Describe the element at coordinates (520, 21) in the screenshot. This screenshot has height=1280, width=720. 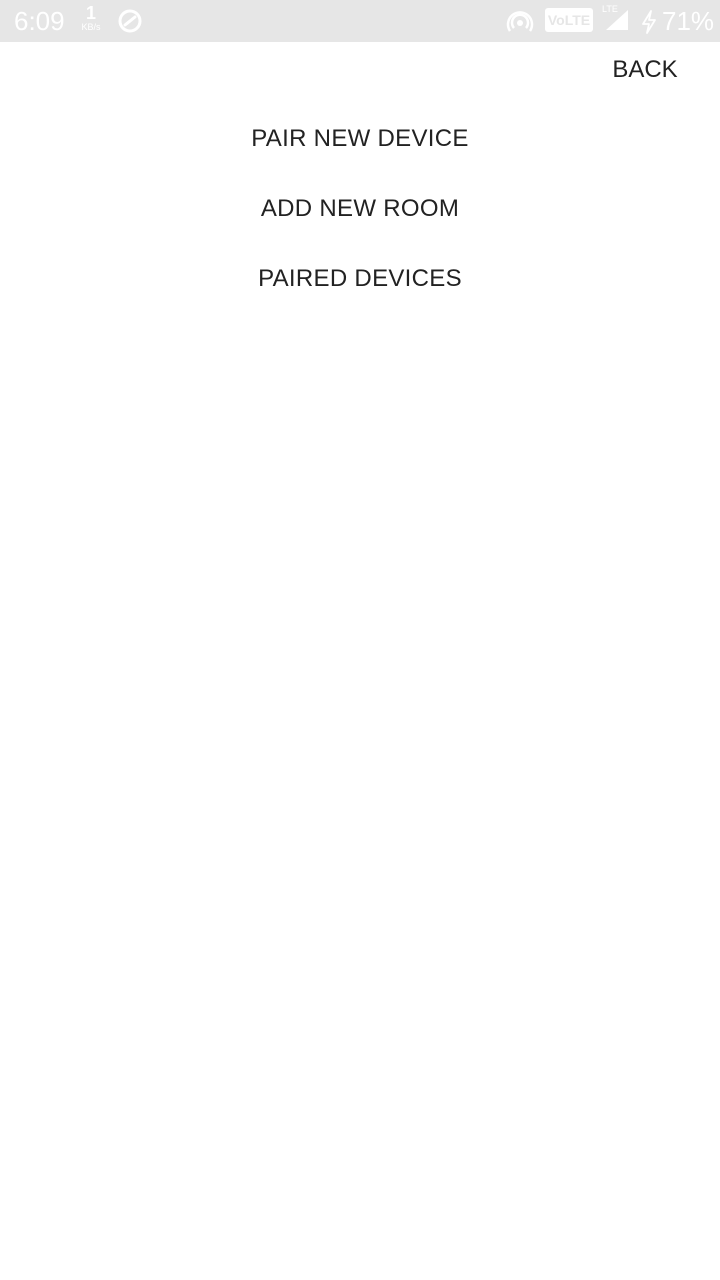
I see `hotspot-icon` at that location.